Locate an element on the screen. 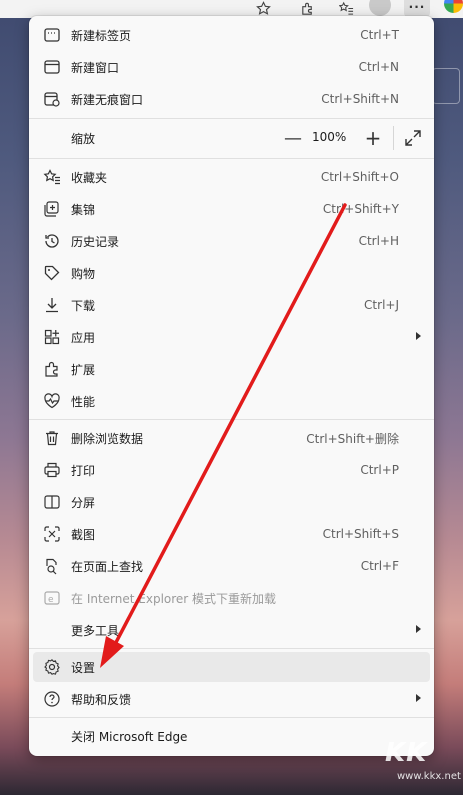 The height and width of the screenshot is (795, 463). menu-item-shortcut: Ctrl+H is located at coordinates (378, 241).